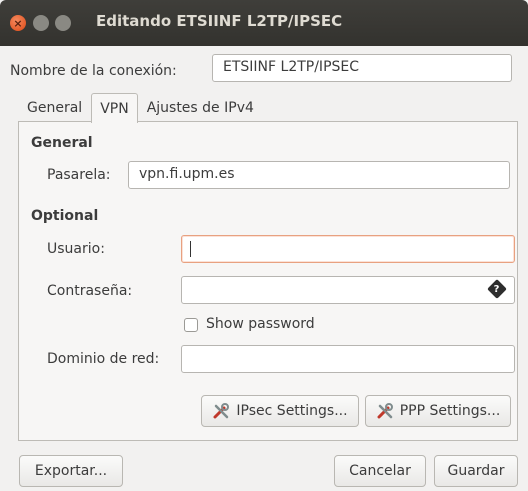 This screenshot has width=528, height=491. Describe the element at coordinates (93, 71) in the screenshot. I see `connection-name-label: Nombre de la conexión:` at that location.